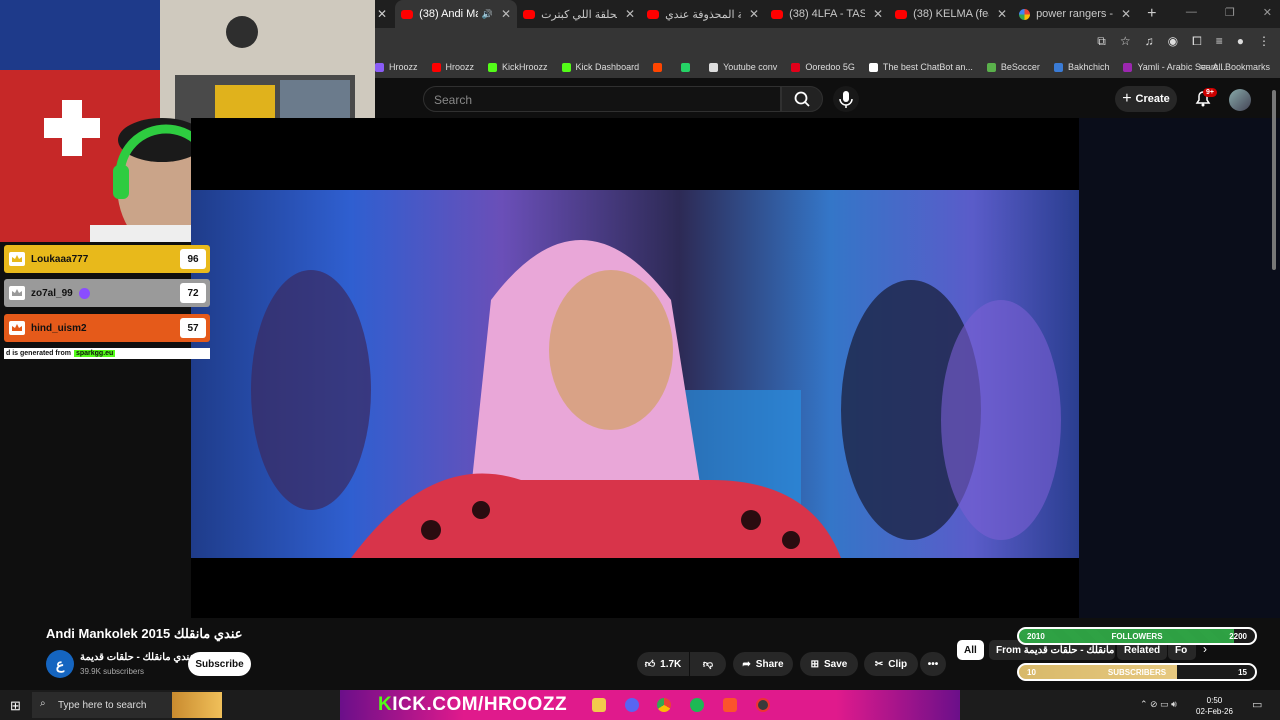  What do you see at coordinates (480, 704) in the screenshot?
I see `kick-url-rest: ICK.COM/HROOZZ` at bounding box center [480, 704].